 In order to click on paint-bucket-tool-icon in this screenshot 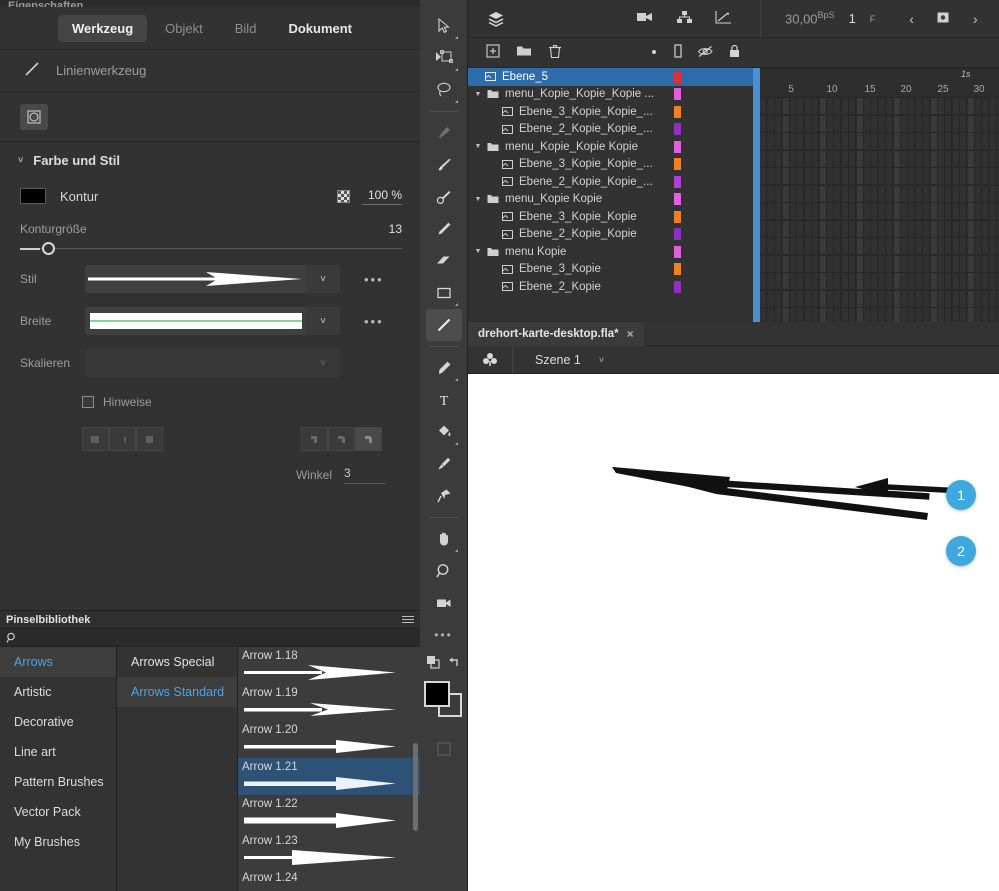, I will do `click(444, 432)`.